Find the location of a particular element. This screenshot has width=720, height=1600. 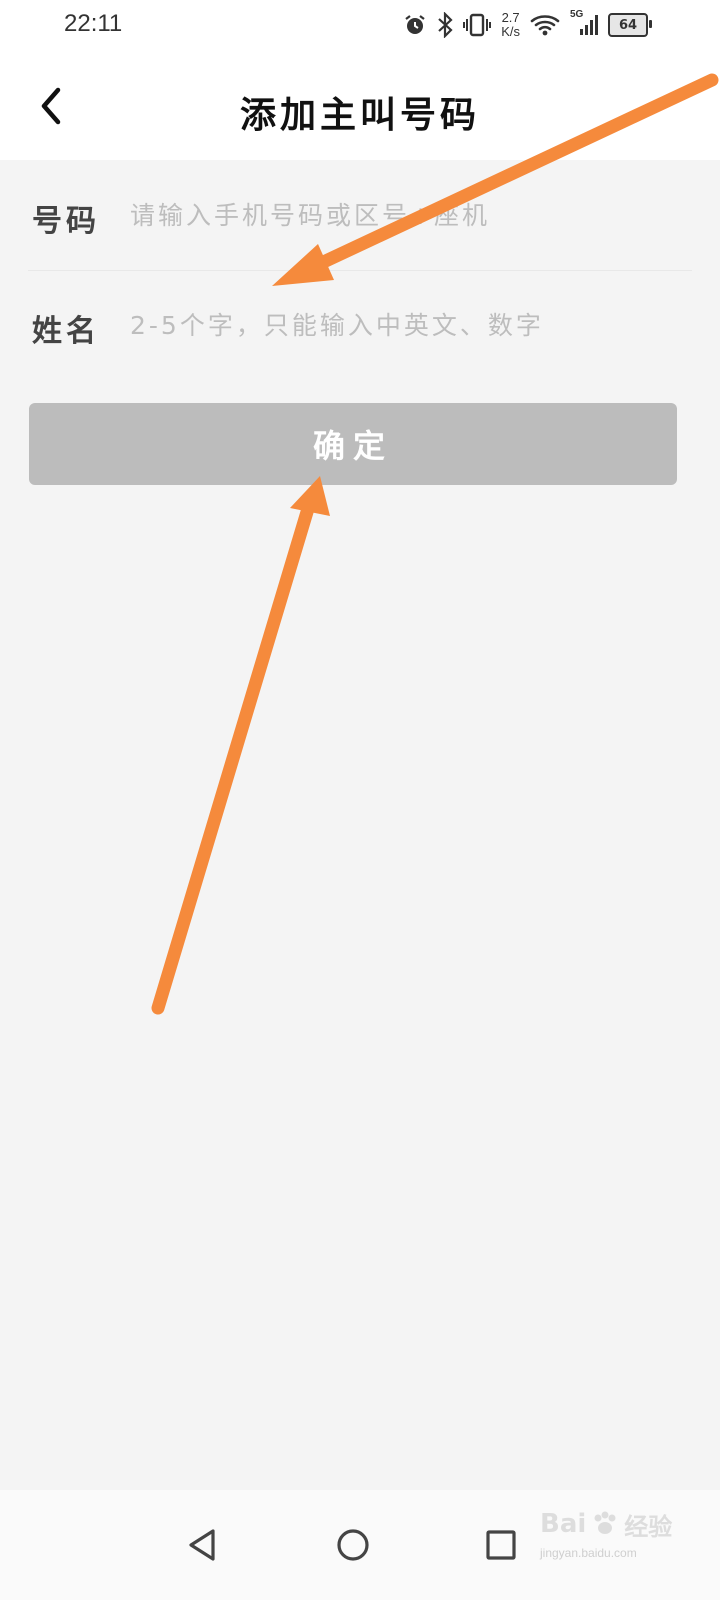

nav-recent-button is located at coordinates (501, 1545).